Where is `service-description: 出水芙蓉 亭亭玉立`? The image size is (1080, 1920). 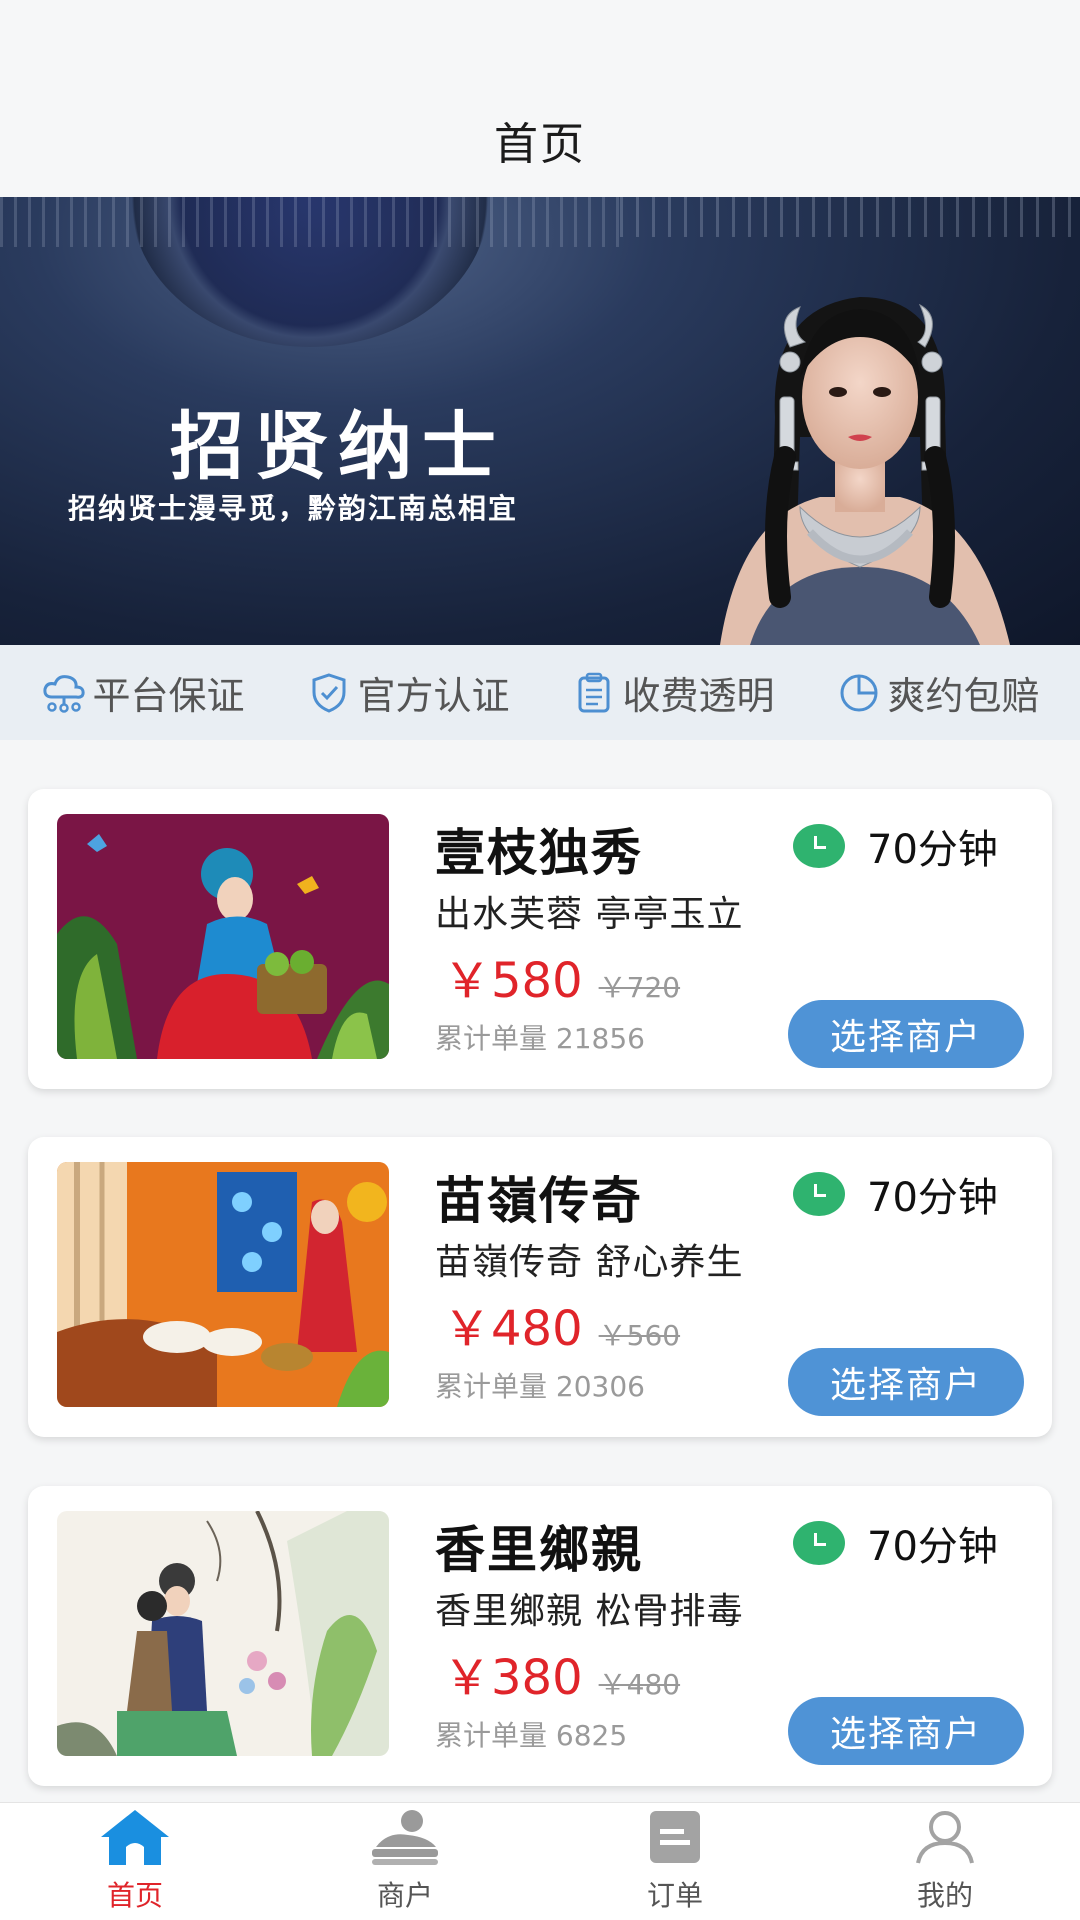 service-description: 出水芙蓉 亭亭玉立 is located at coordinates (589, 914).